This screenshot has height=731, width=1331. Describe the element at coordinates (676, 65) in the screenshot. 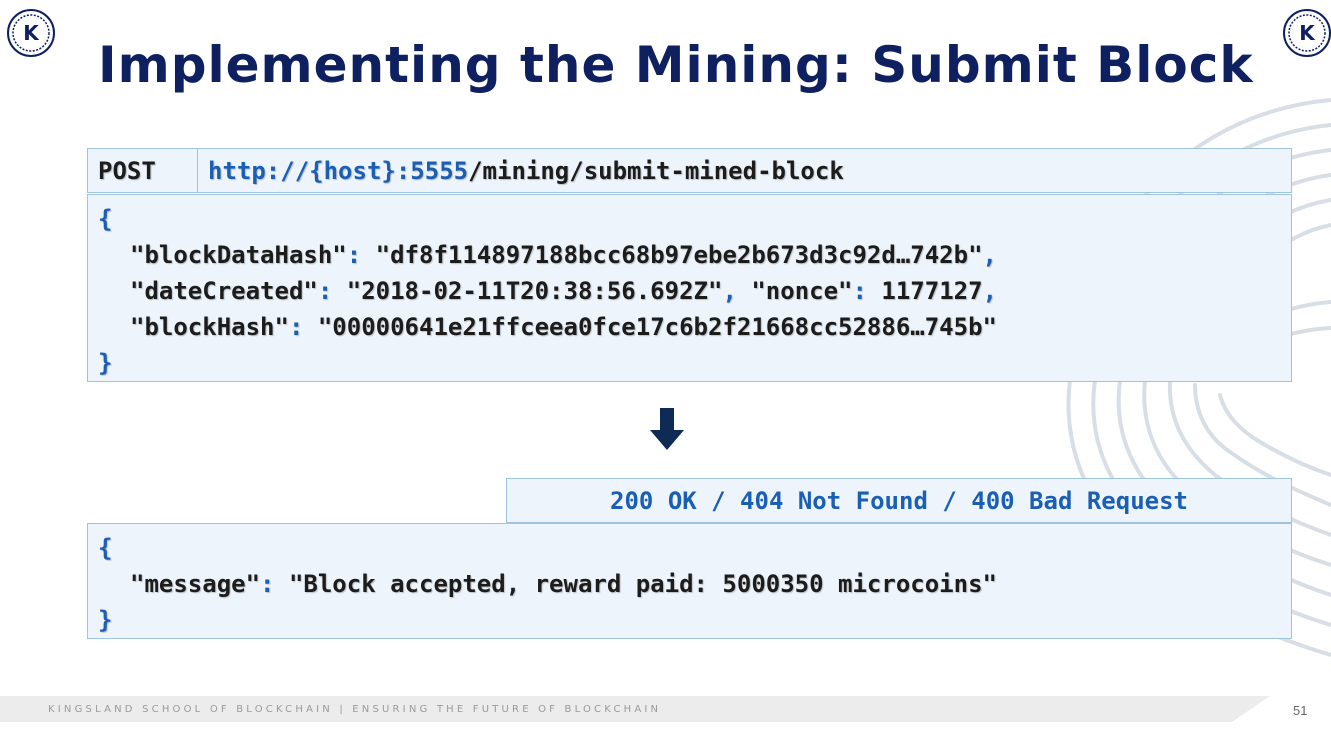

I see `slide-title: Implementing the Mining: Submit Block` at that location.